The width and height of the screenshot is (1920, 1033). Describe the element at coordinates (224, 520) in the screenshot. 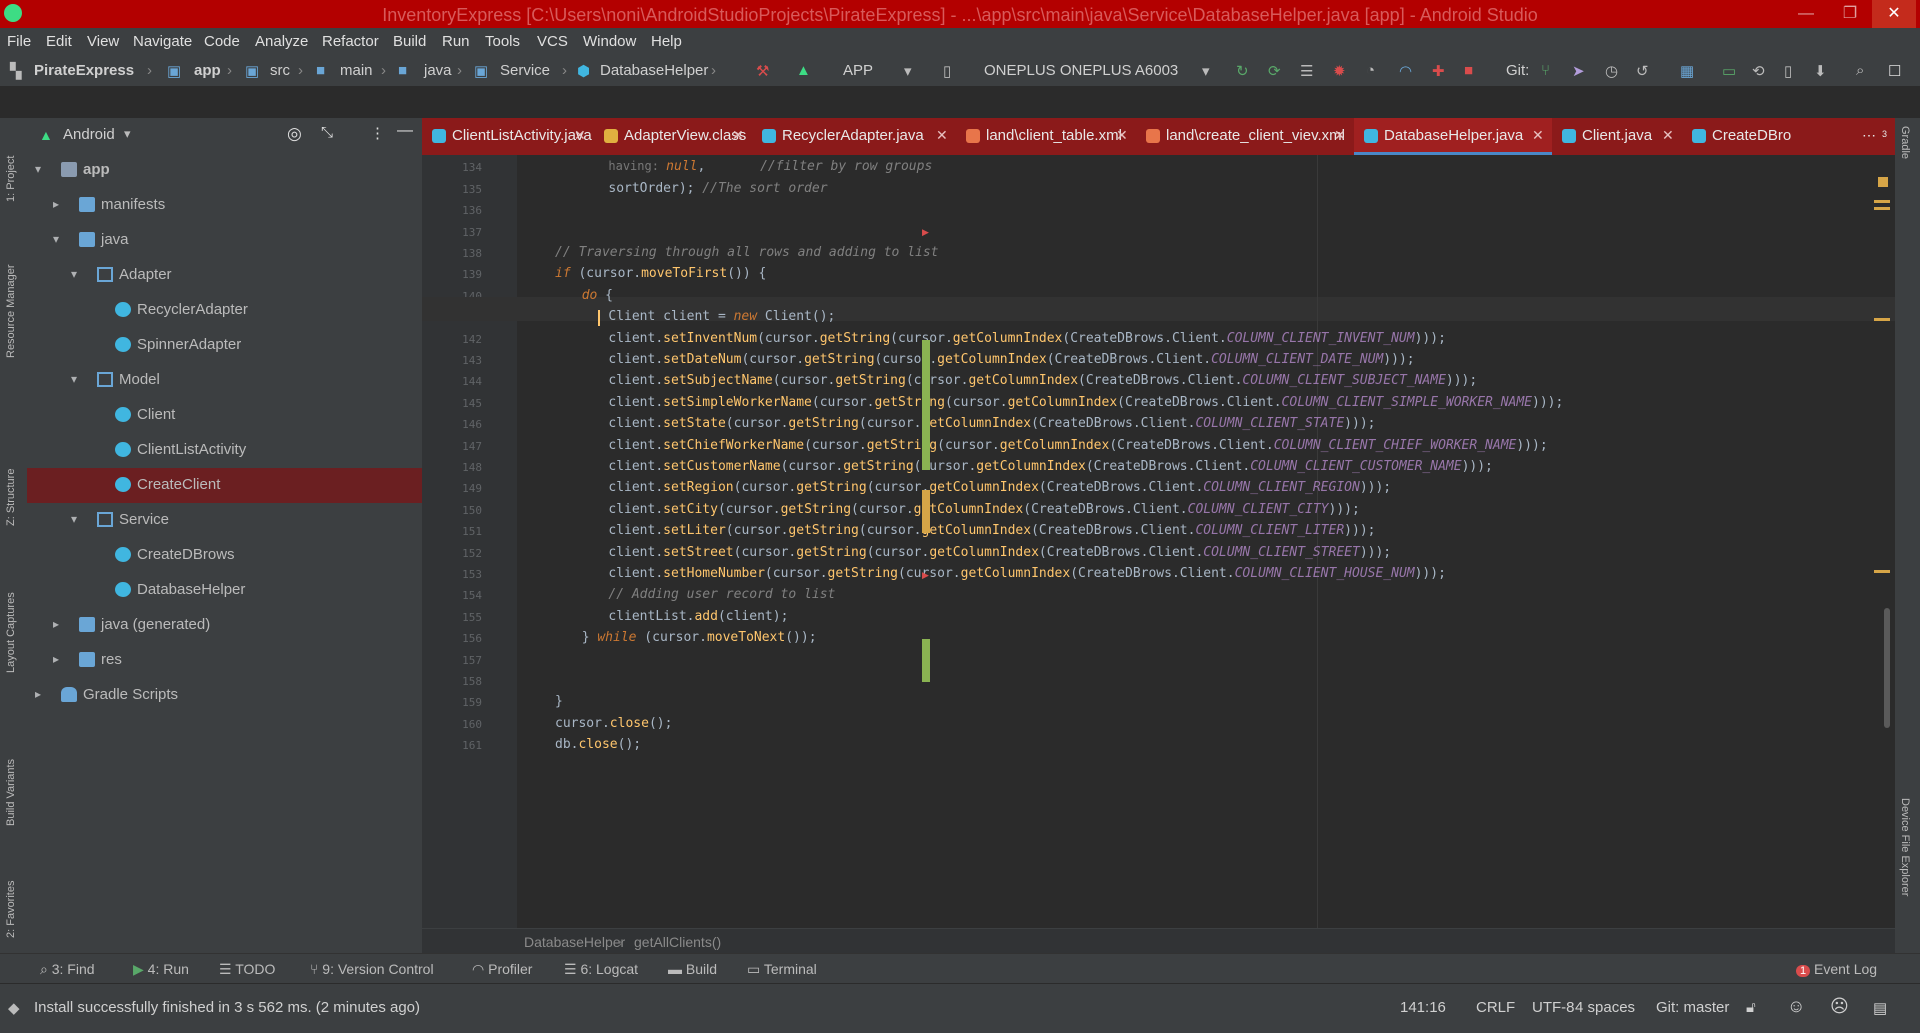

I see `tree-item-service: ▾ Service` at that location.